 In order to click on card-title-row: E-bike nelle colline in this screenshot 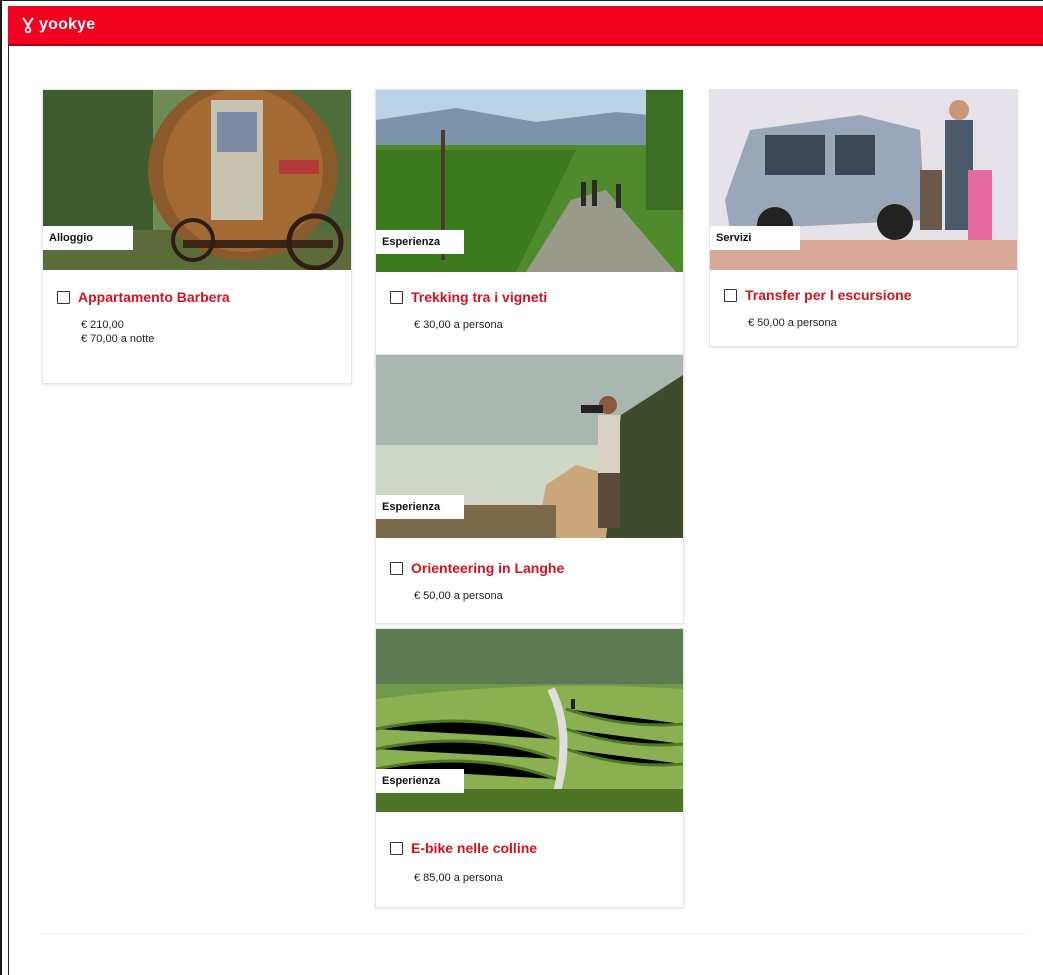, I will do `click(463, 848)`.